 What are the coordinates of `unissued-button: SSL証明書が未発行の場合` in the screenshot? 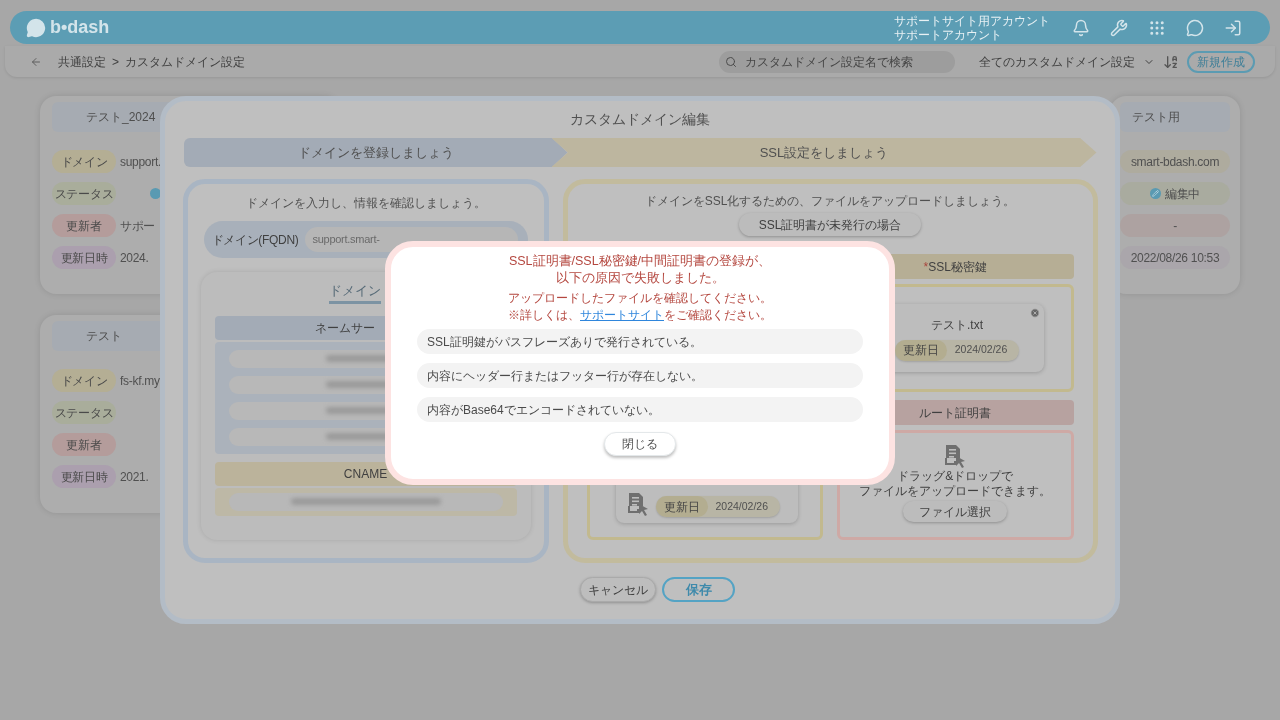 It's located at (830, 224).